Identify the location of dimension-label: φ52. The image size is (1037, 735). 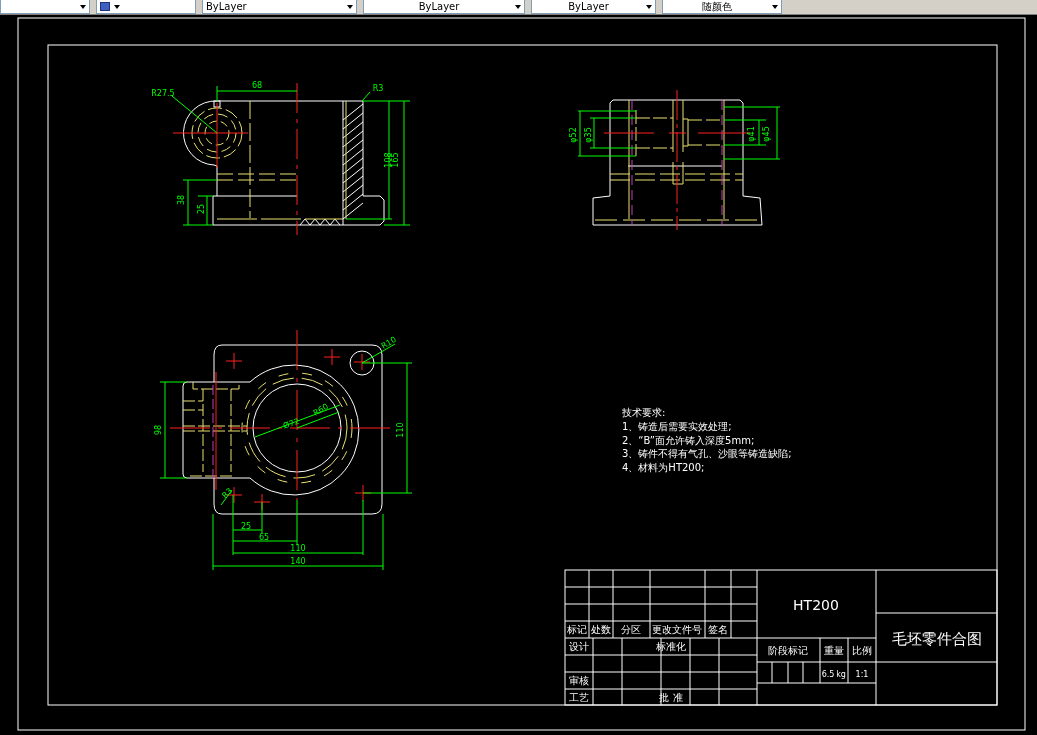
(573, 135).